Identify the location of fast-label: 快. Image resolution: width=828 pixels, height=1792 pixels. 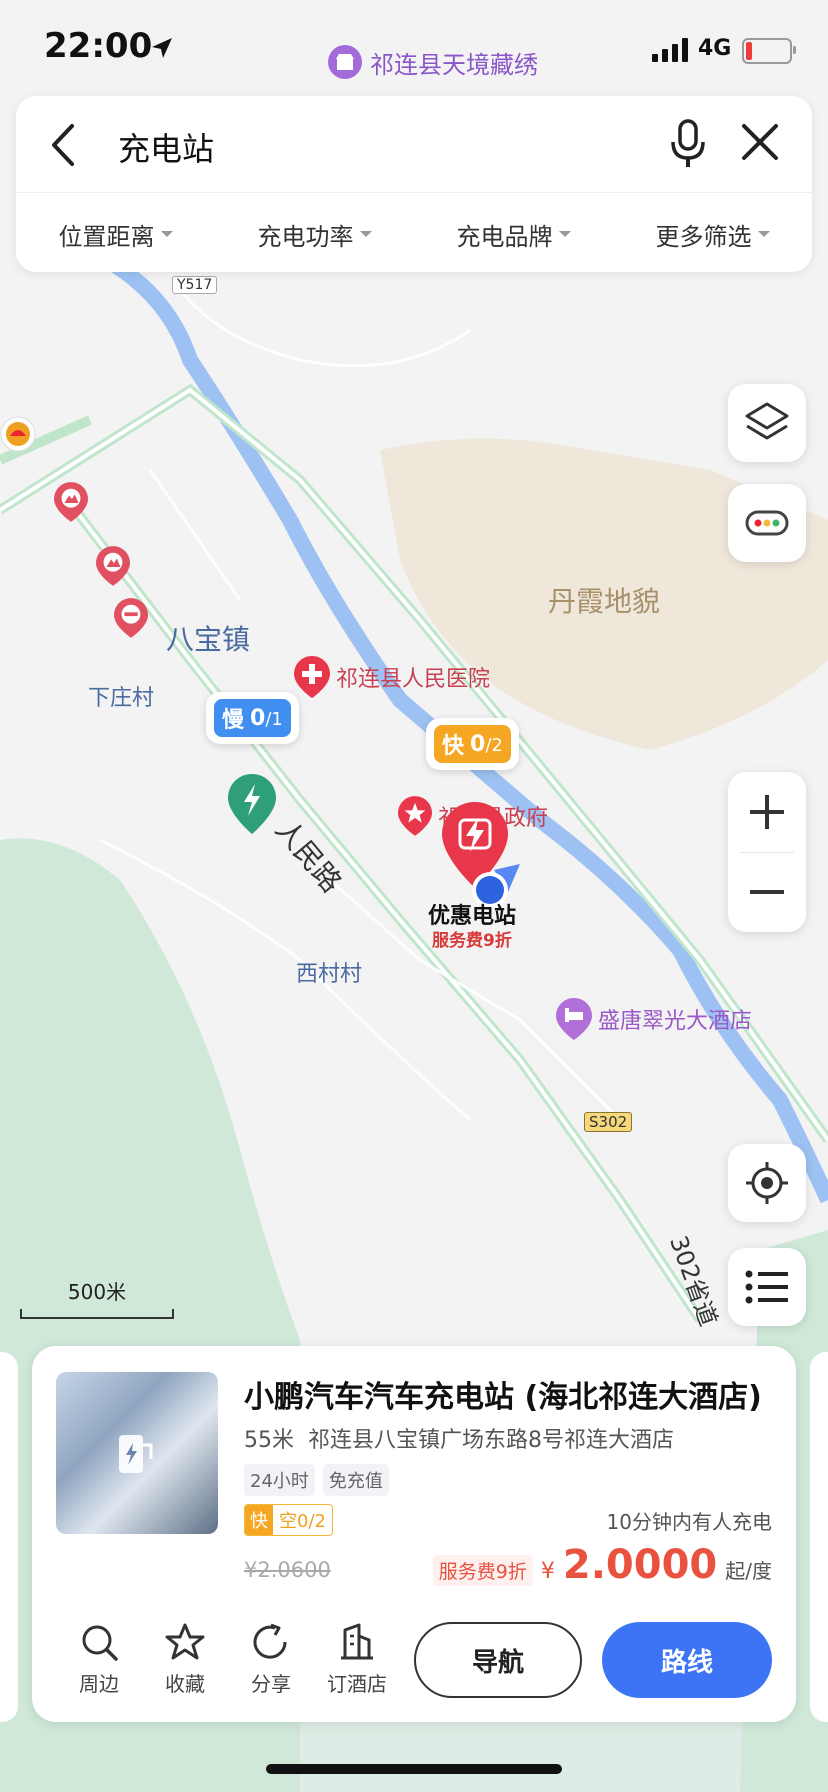
(259, 1520).